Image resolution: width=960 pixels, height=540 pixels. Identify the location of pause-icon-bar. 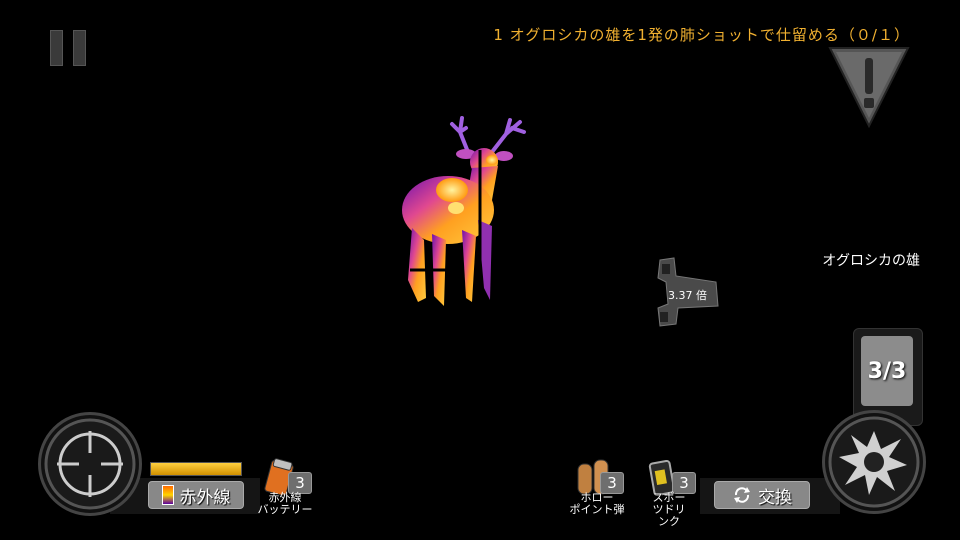
(79, 48).